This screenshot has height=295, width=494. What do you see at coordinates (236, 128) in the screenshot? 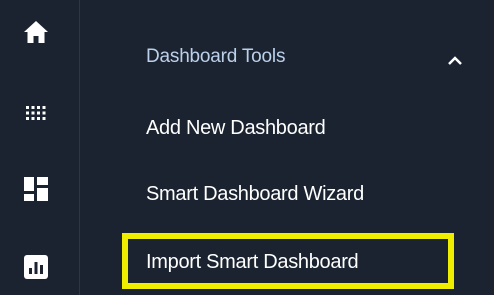
I see `menu-item-label: Add New Dashboard` at bounding box center [236, 128].